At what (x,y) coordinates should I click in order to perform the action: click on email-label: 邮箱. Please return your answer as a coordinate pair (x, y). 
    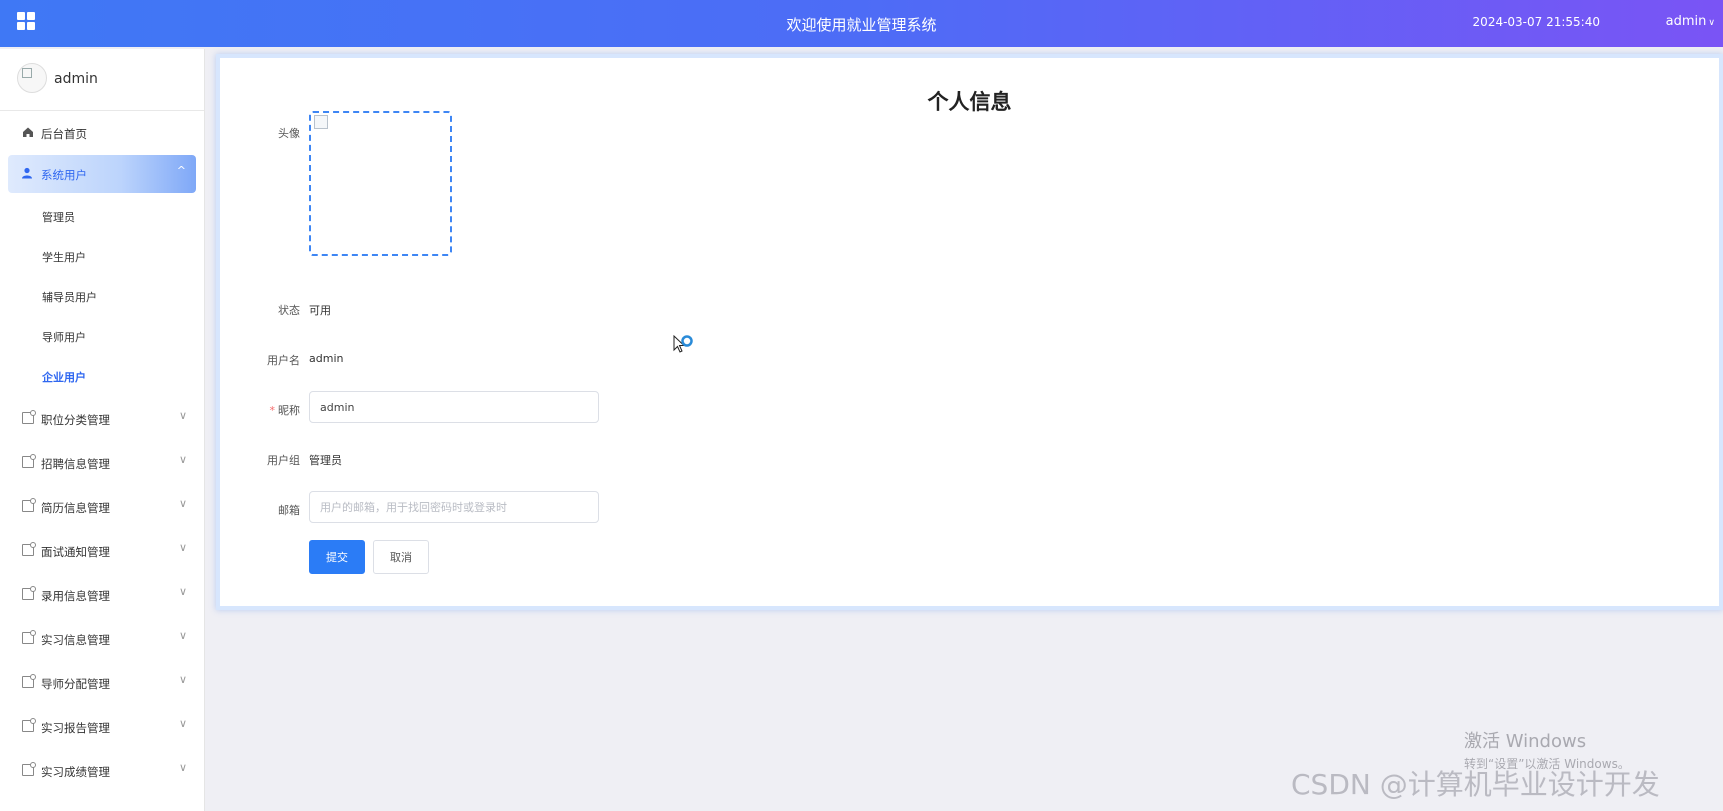
    Looking at the image, I should click on (289, 510).